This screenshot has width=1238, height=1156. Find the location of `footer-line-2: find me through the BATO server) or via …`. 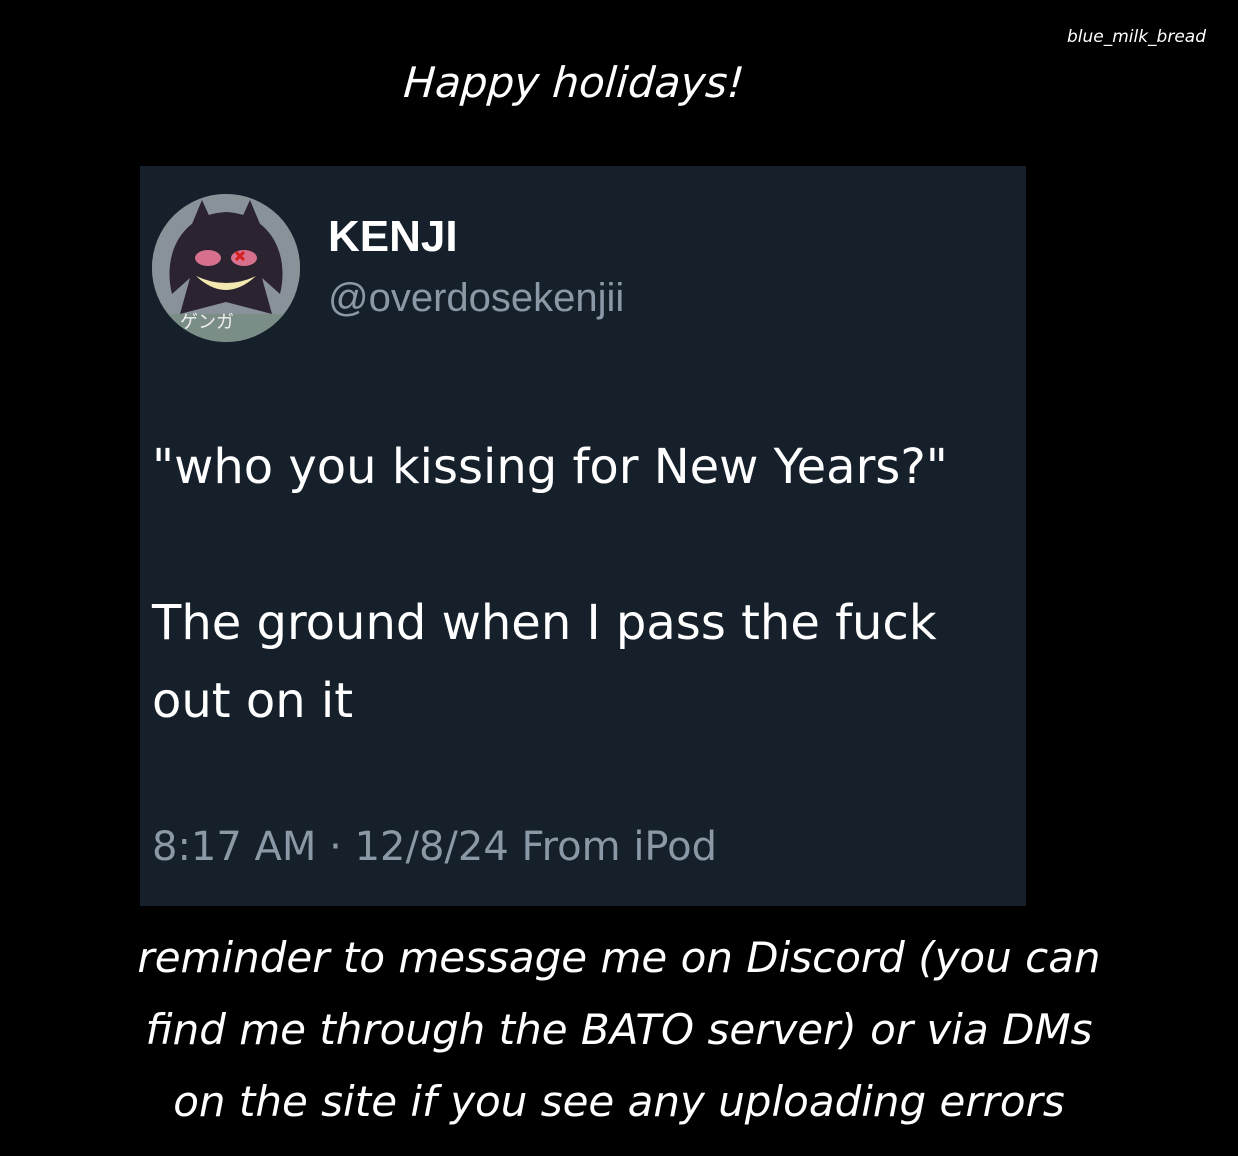

footer-line-2: find me through the BATO server) or via … is located at coordinates (619, 1029).